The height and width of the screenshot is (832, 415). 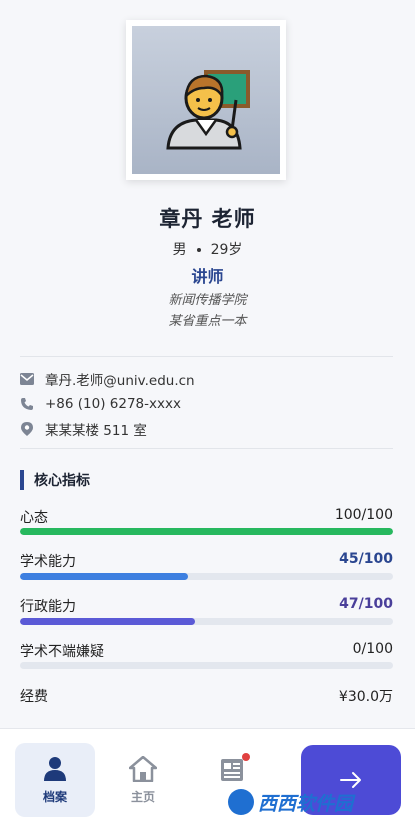 I want to click on phone-row: +86 (10) 6278-xxxx, so click(x=100, y=404).